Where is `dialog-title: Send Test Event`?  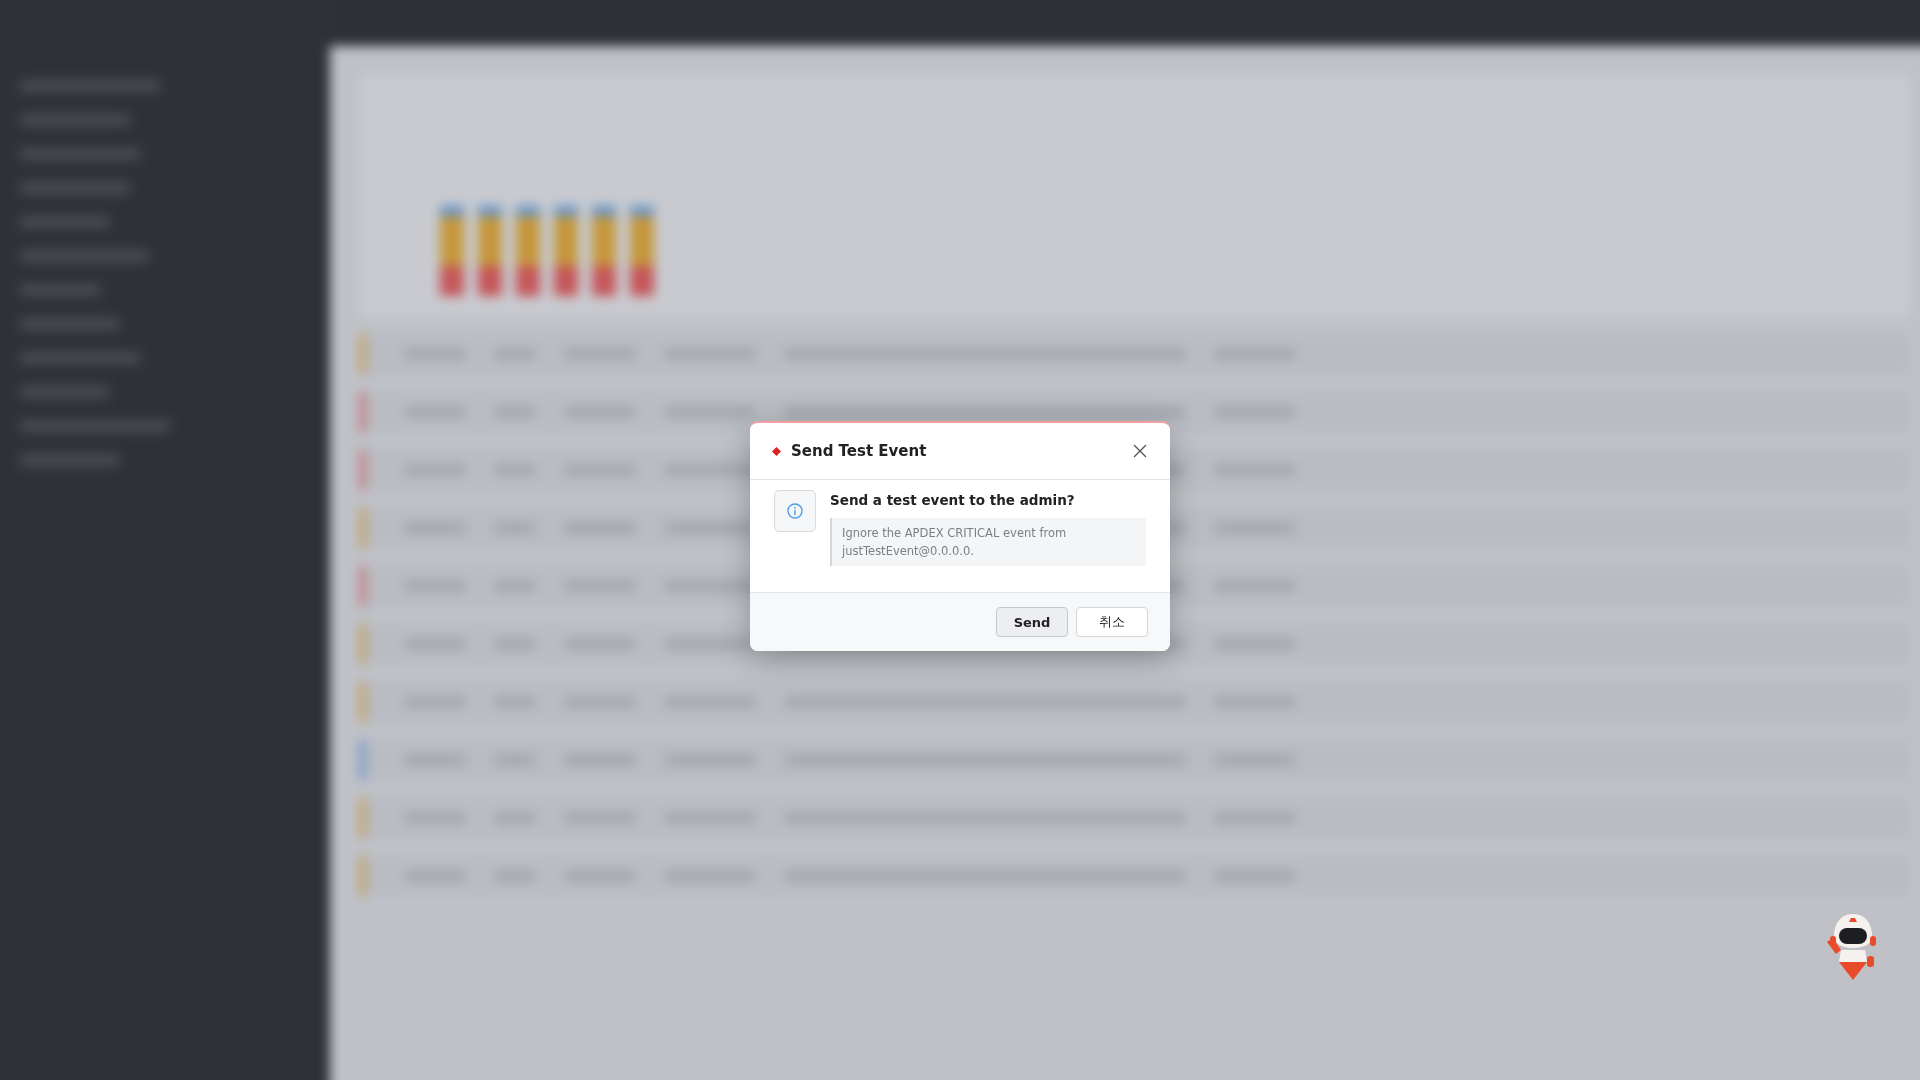
dialog-title: Send Test Event is located at coordinates (859, 451).